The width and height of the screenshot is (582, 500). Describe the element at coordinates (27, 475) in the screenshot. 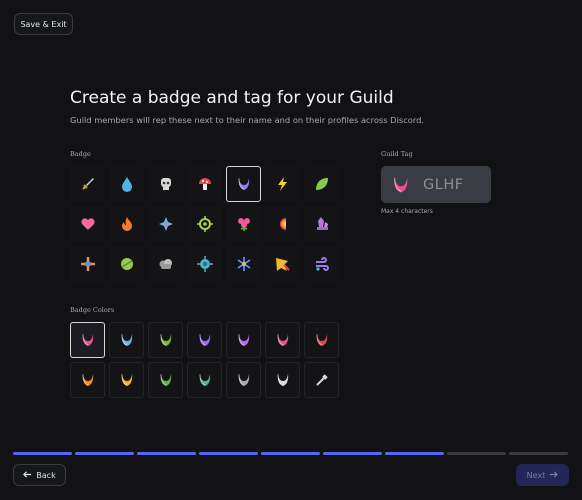

I see `arrow-left-icon` at that location.